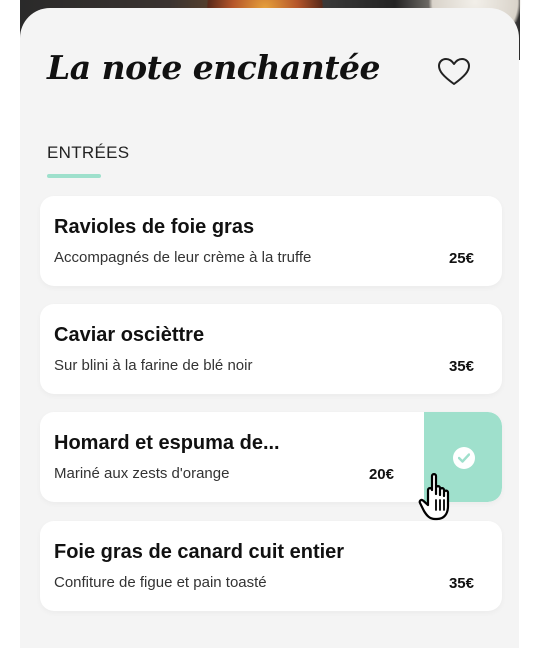 Image resolution: width=550 pixels, height=648 pixels. What do you see at coordinates (160, 582) in the screenshot?
I see `menu-item-description: Confiture de figue et pain toasté` at bounding box center [160, 582].